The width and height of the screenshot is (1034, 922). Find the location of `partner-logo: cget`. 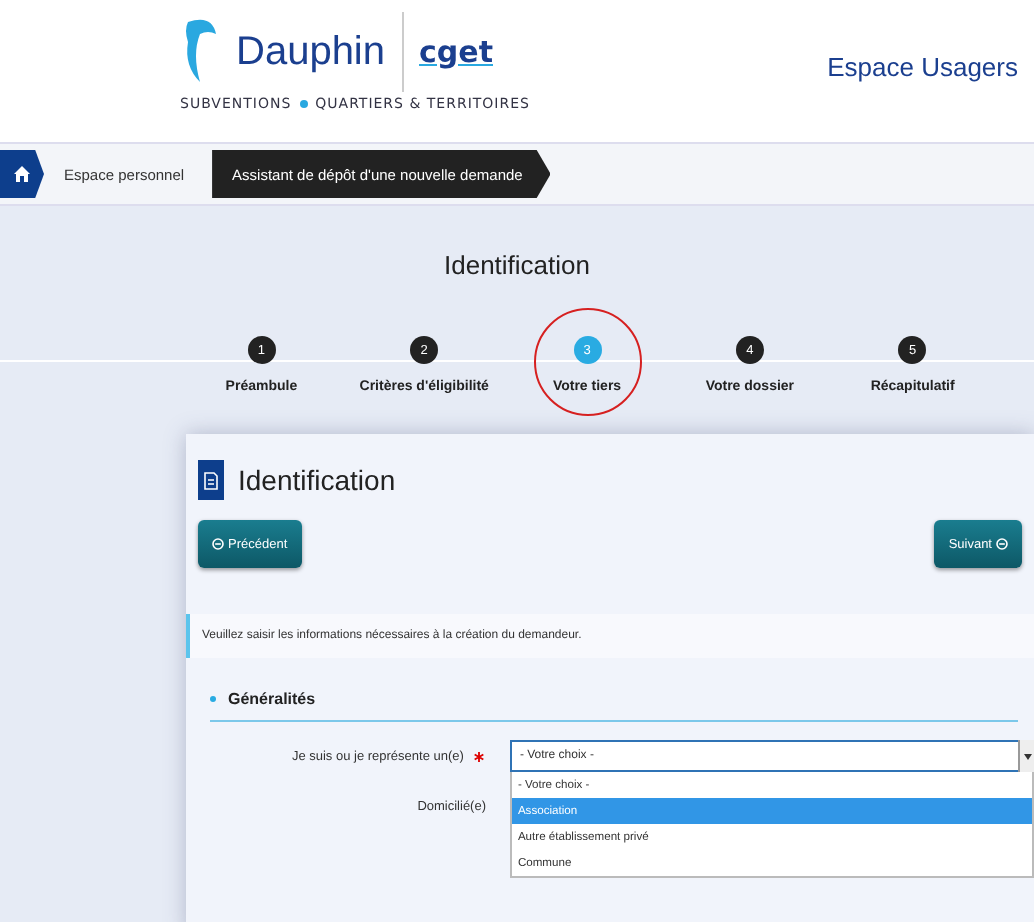

partner-logo: cget is located at coordinates (456, 52).